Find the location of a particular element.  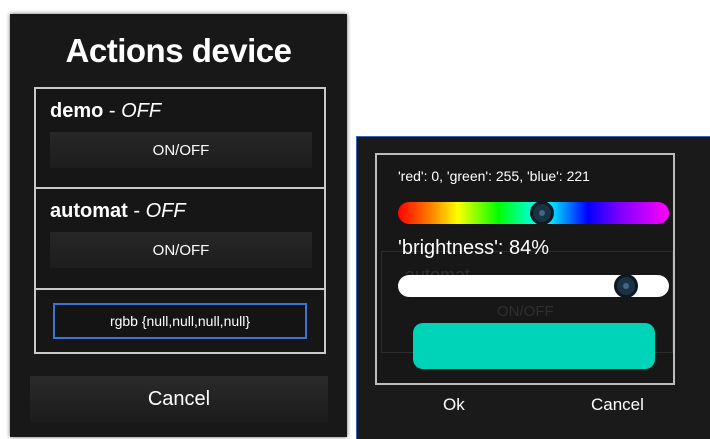

device-panel-demo: demo - OFF ON/OFF is located at coordinates (180, 138).